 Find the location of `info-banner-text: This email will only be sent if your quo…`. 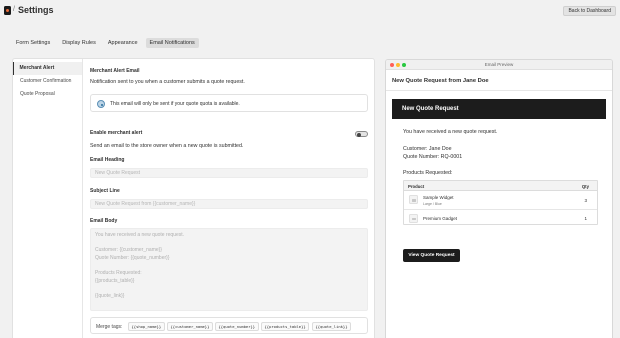

info-banner-text: This email will only be sent if your quo… is located at coordinates (175, 104).